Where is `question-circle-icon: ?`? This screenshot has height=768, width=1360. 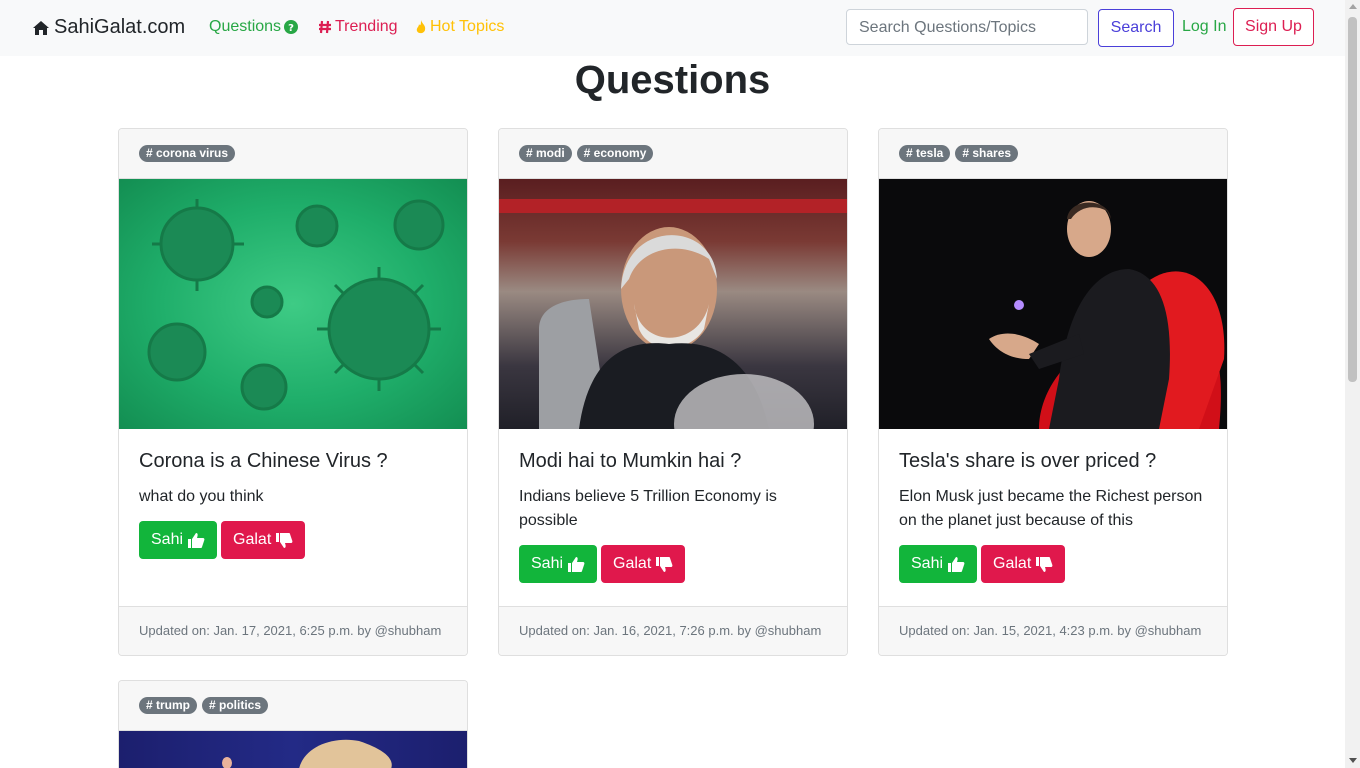
question-circle-icon: ? is located at coordinates (291, 27).